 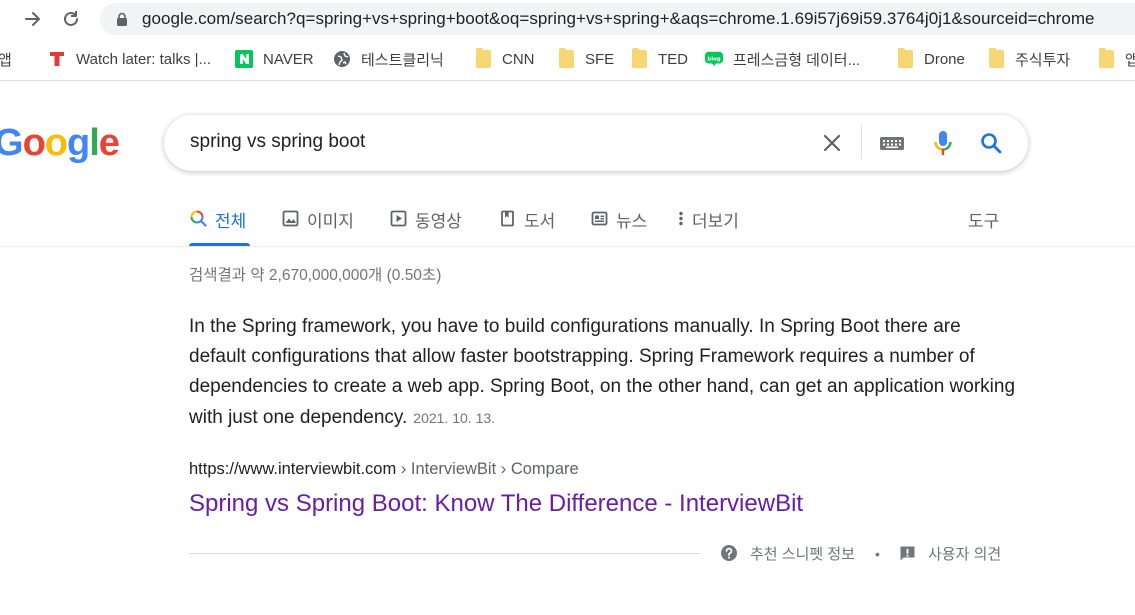 I want to click on bookmark-label: SFE, so click(x=600, y=59).